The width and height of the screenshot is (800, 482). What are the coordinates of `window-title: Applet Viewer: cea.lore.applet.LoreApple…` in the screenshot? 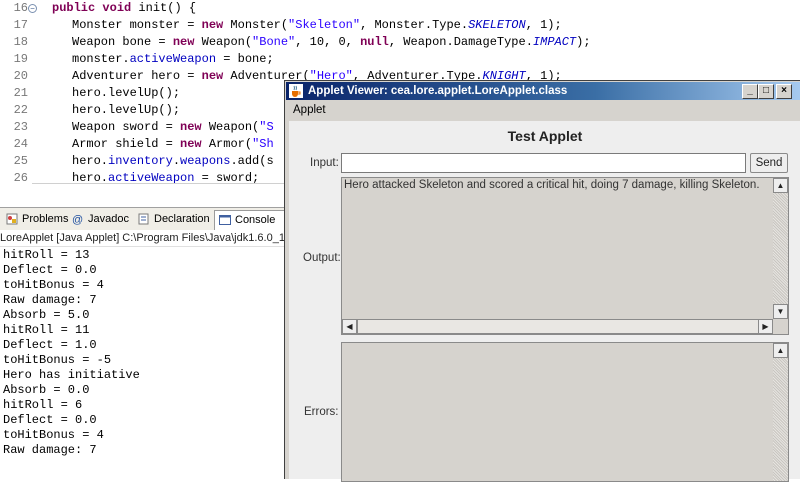 It's located at (438, 91).